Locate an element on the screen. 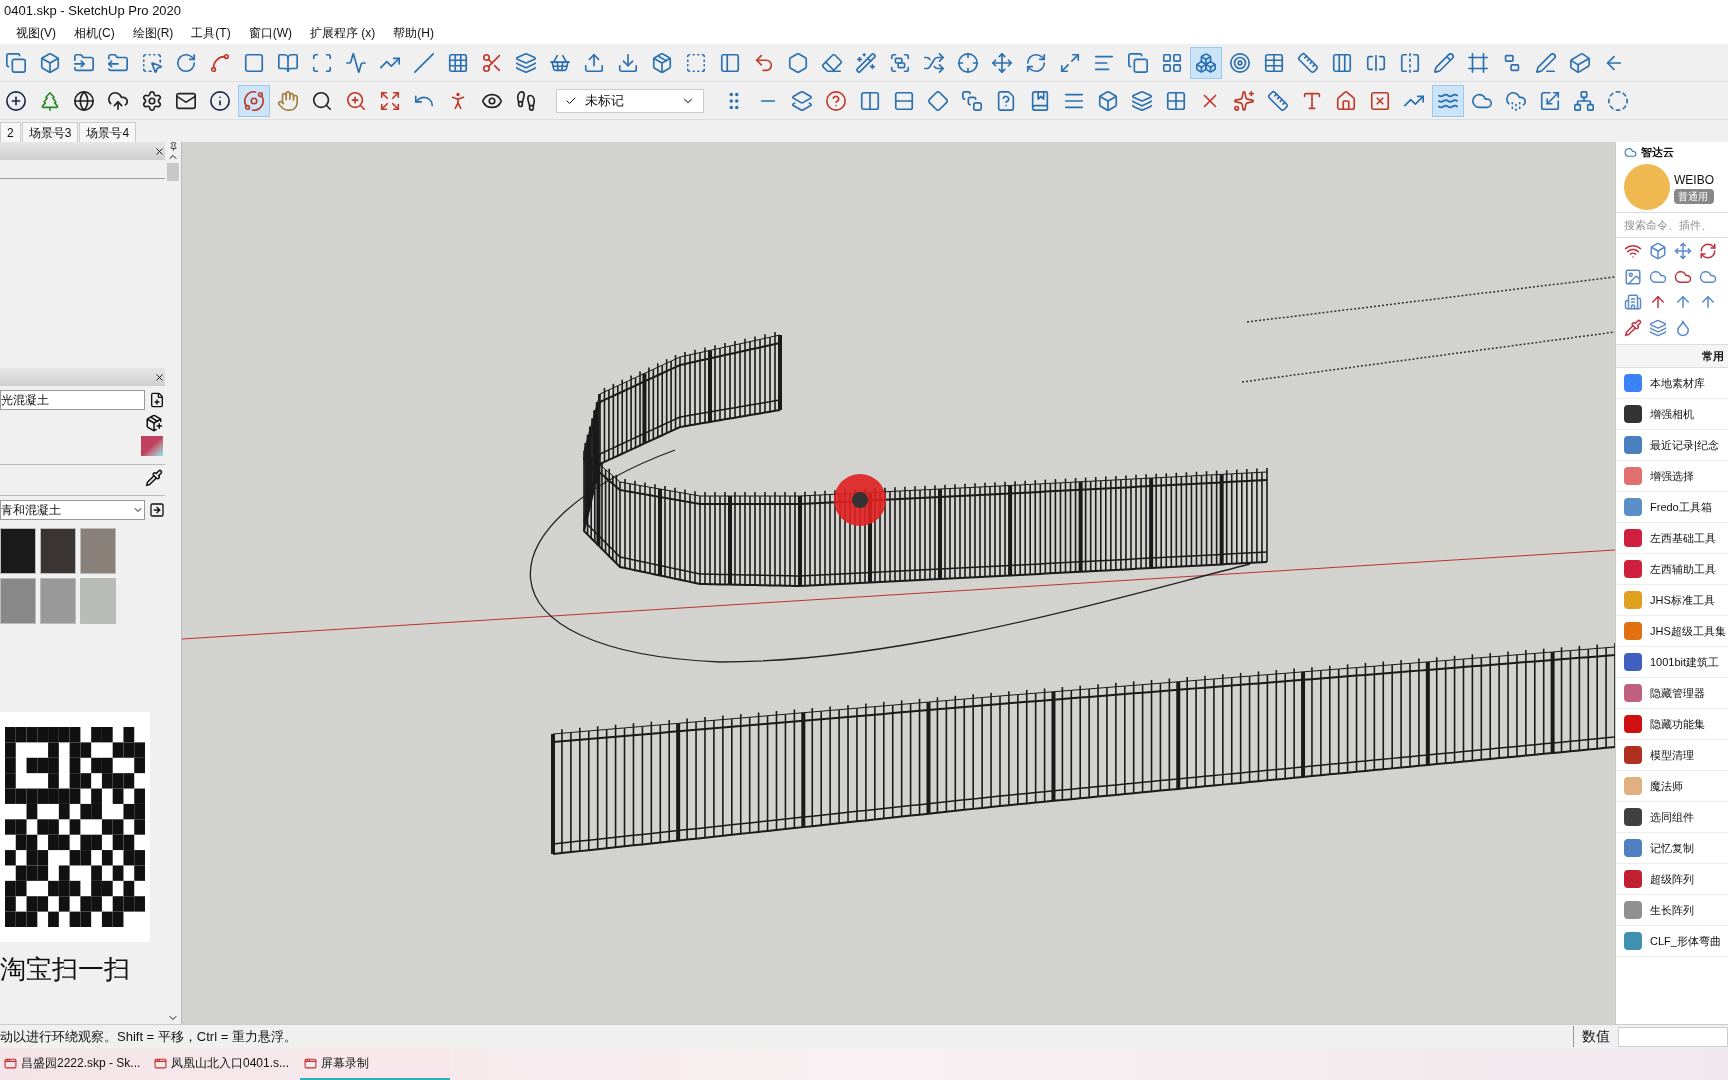 This screenshot has width=1728, height=1080. footprints-icon is located at coordinates (526, 100).